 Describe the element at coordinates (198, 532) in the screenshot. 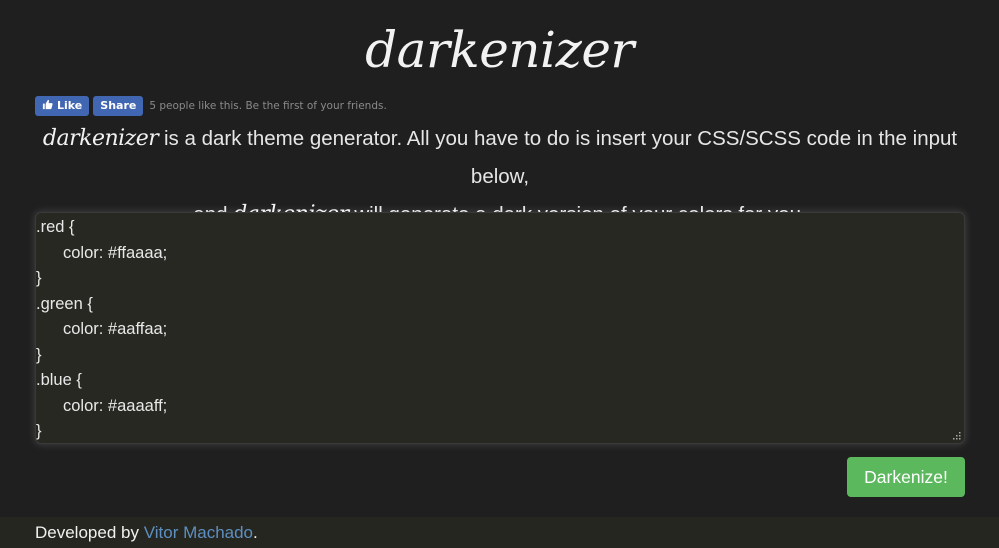

I see `author-link: Vitor Machado` at that location.